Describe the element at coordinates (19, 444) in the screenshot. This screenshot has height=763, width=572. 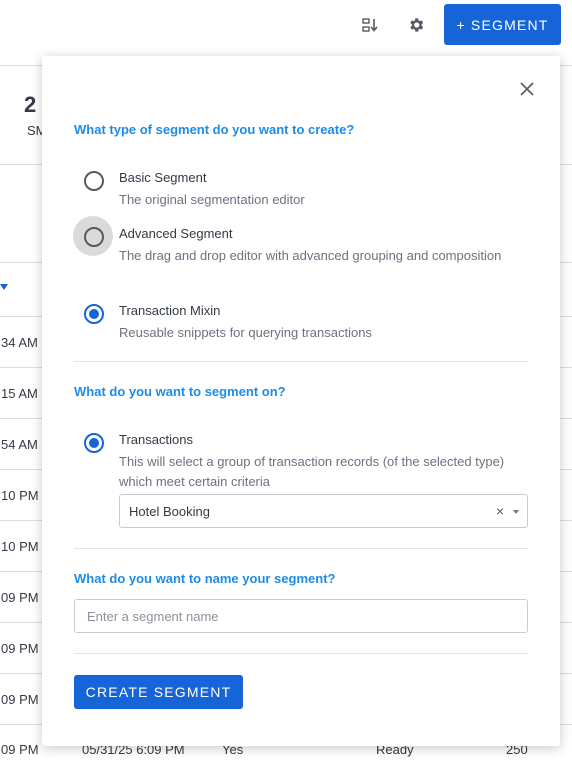
I see `row-time: 54 AM` at that location.